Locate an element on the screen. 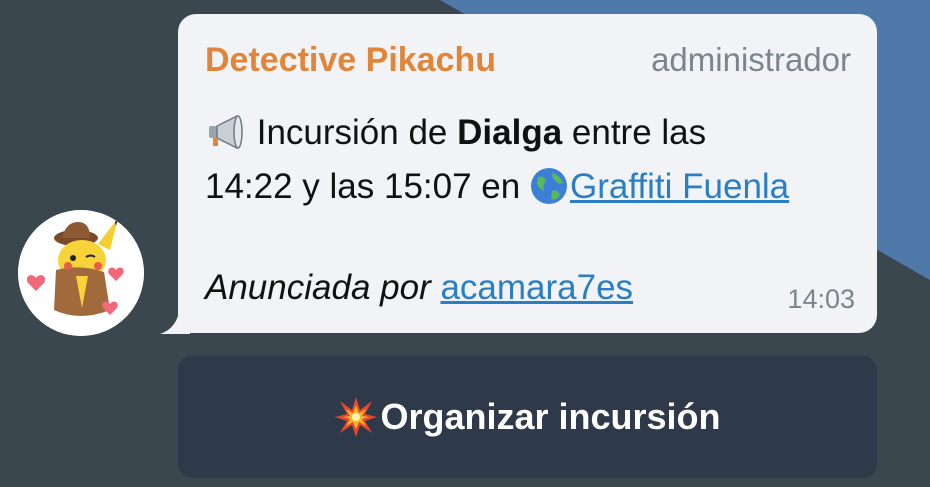 This screenshot has height=487, width=930. pikachu-avatar is located at coordinates (81, 273).